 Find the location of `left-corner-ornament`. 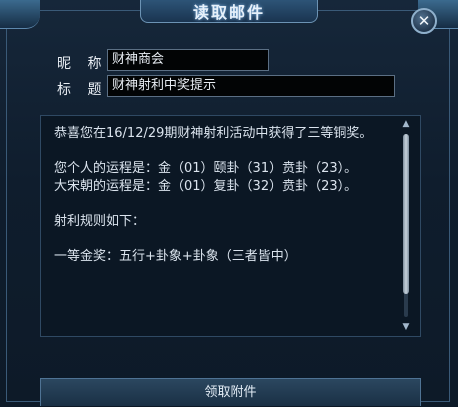

left-corner-ornament is located at coordinates (20, 14).